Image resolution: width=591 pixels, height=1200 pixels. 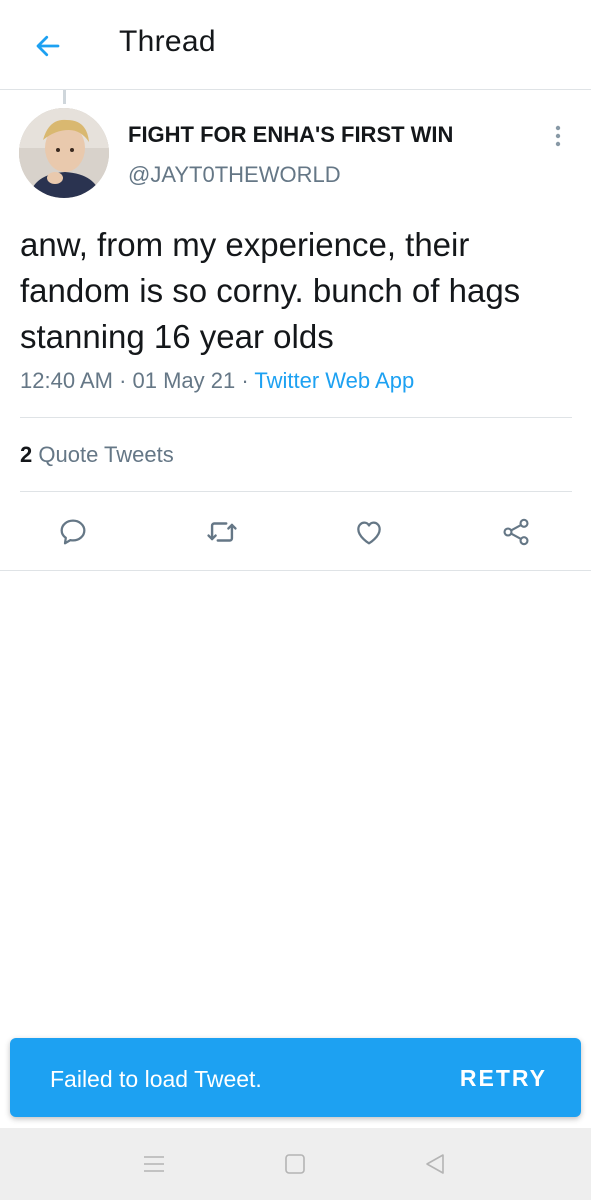 What do you see at coordinates (167, 41) in the screenshot?
I see `page-title: Thread` at bounding box center [167, 41].